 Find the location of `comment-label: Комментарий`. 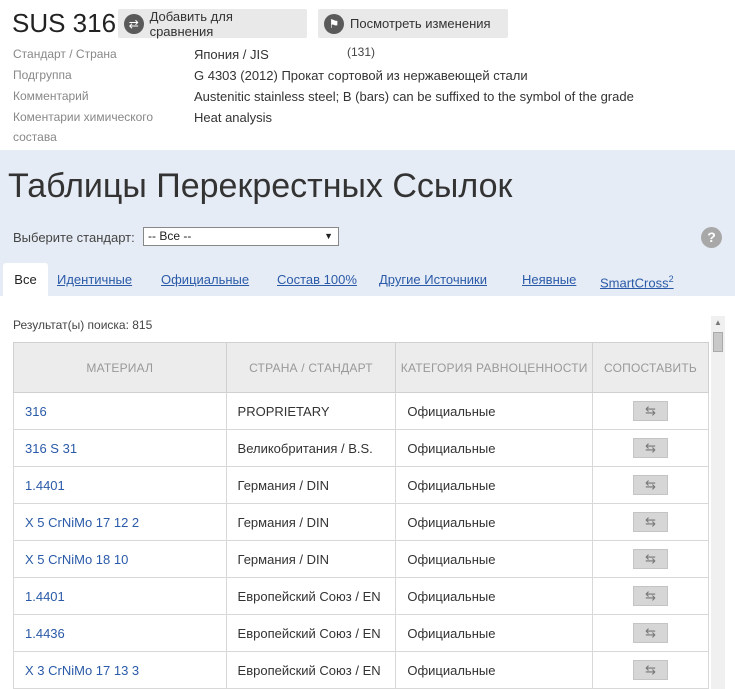

comment-label: Комментарий is located at coordinates (51, 96).